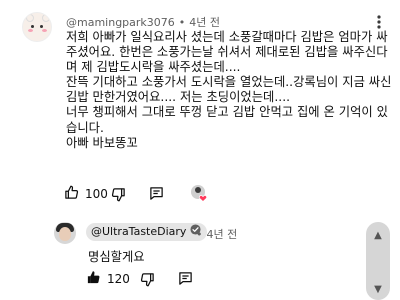  I want to click on comment-author-handle: @mamingpark3076, so click(120, 22).